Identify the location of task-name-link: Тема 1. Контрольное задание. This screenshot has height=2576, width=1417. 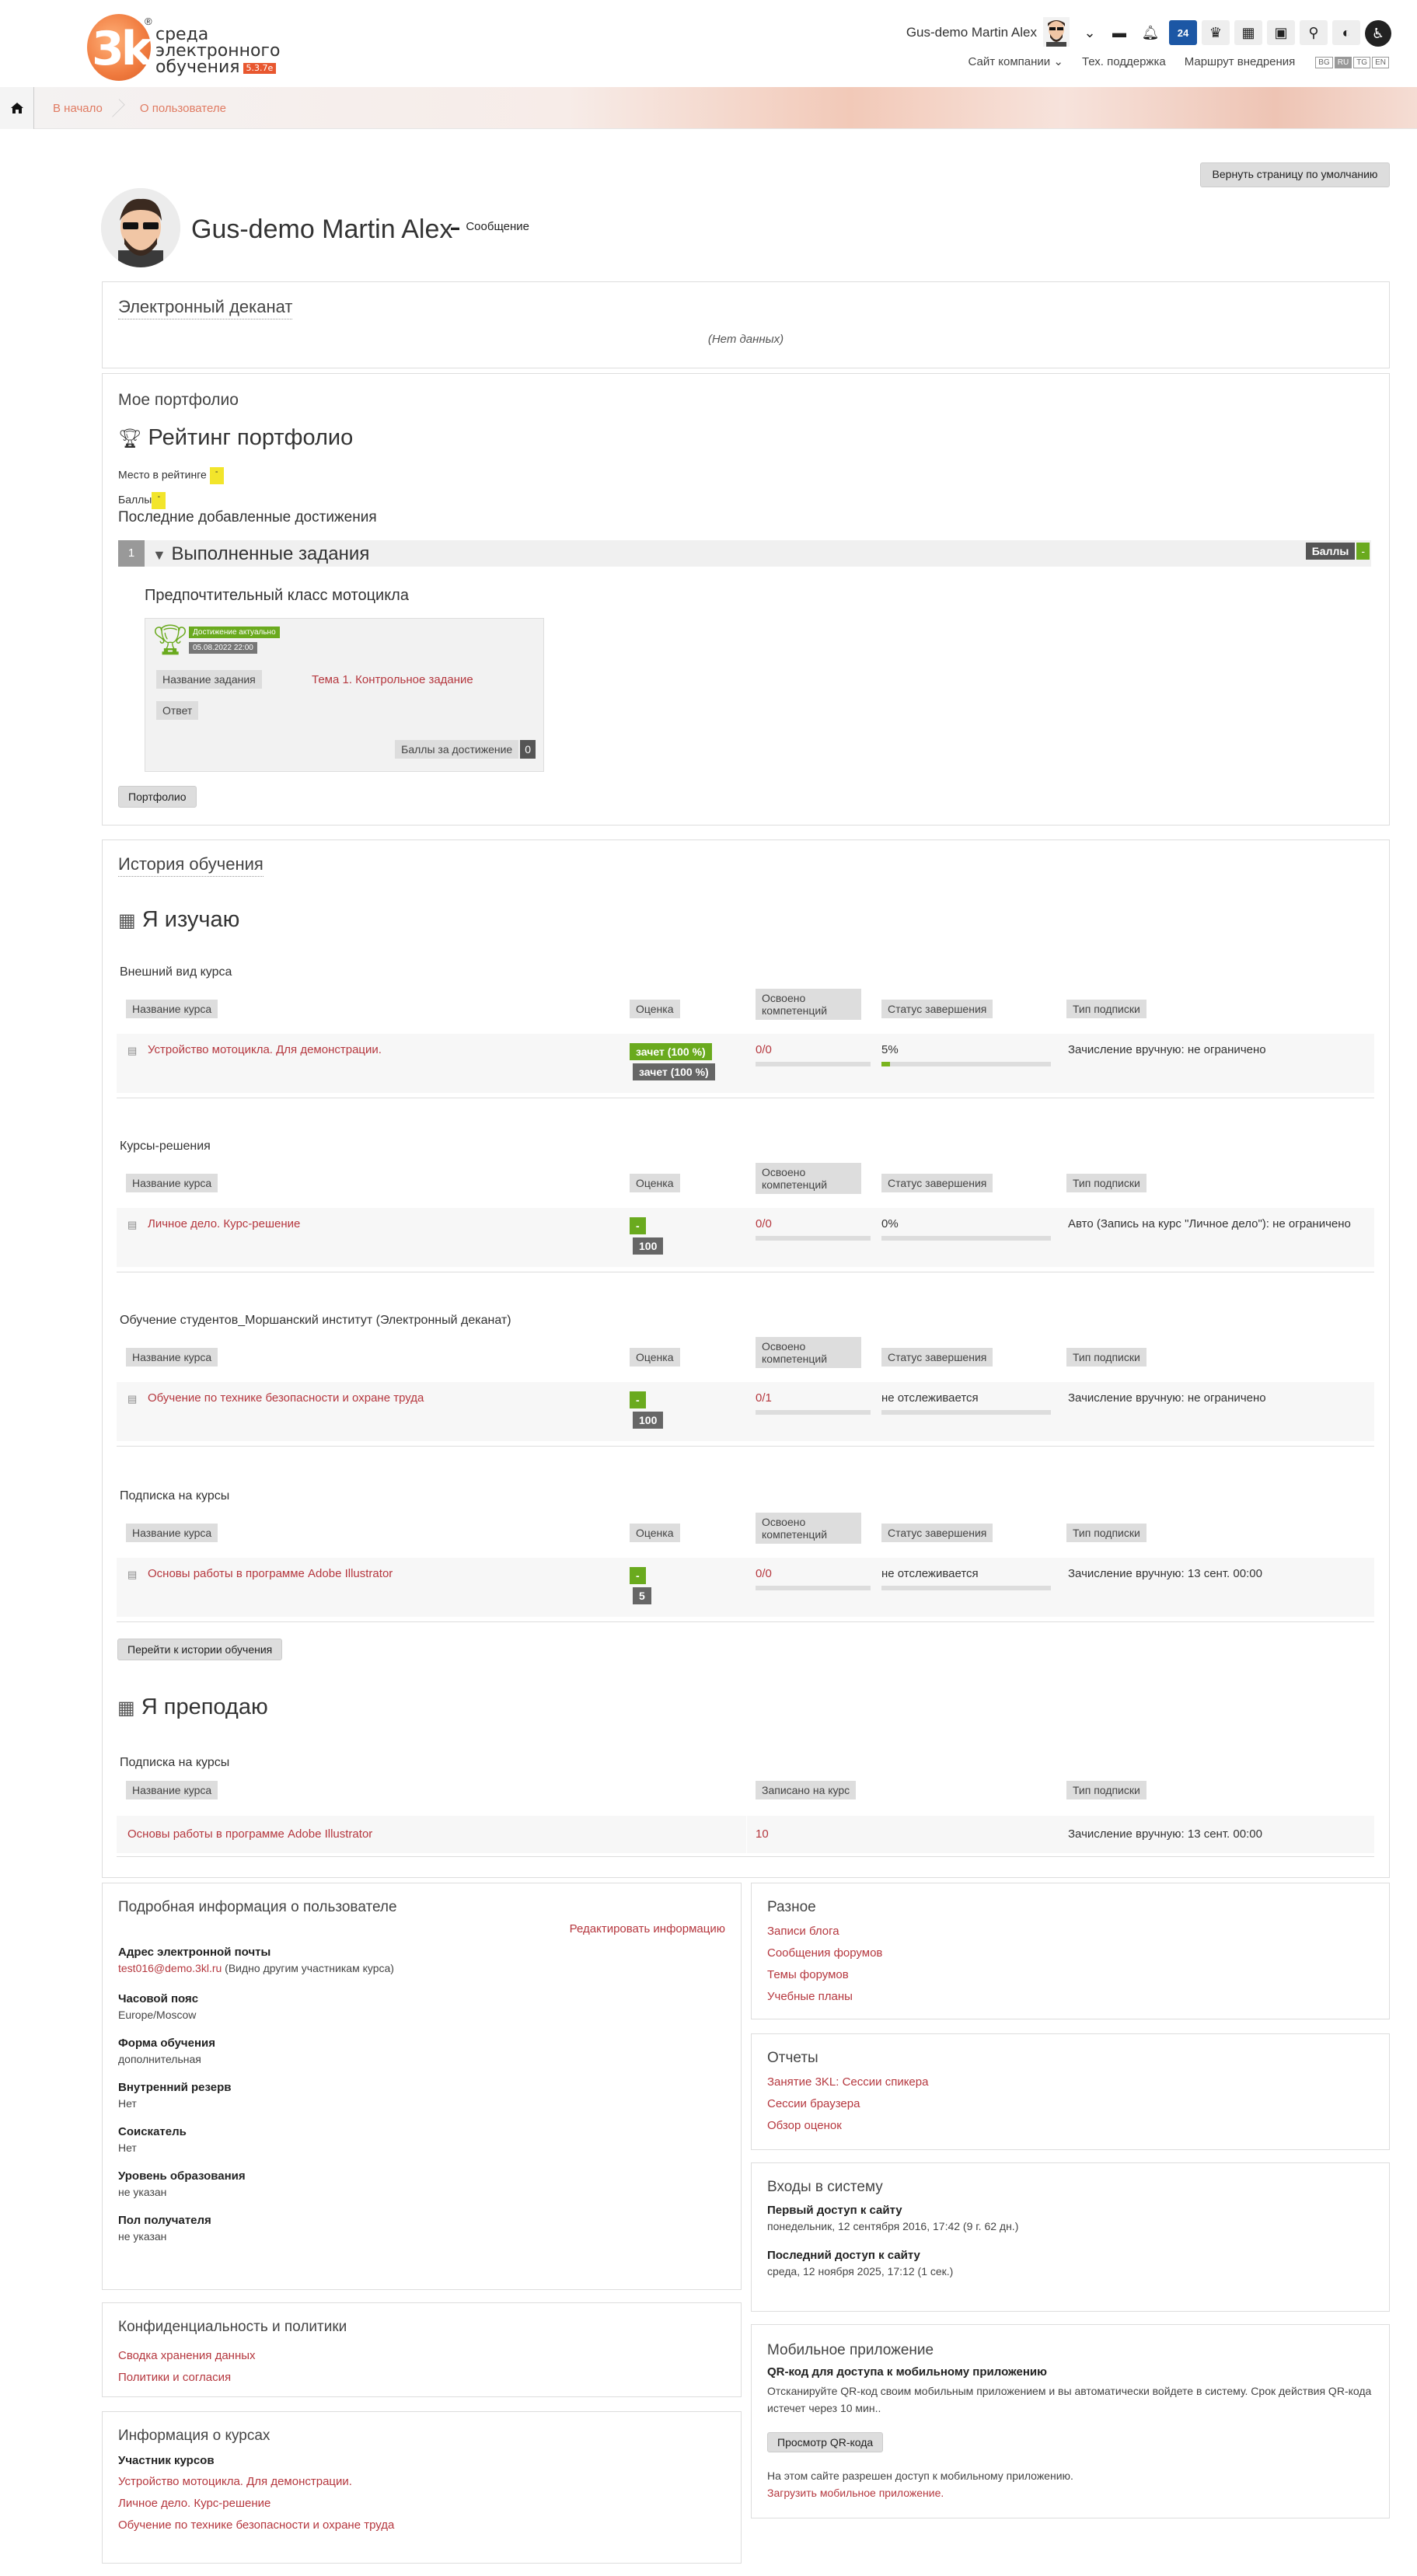
(392, 680).